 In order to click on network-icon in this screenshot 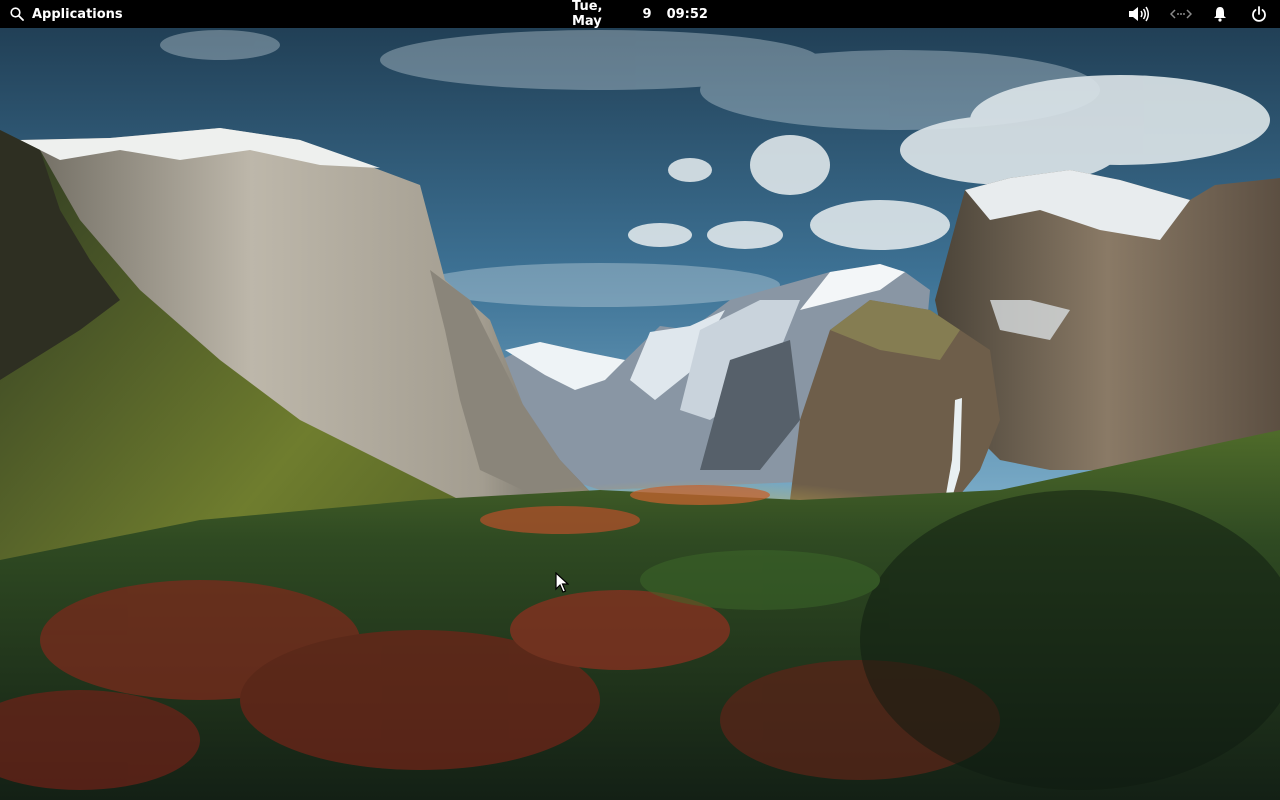, I will do `click(1181, 14)`.